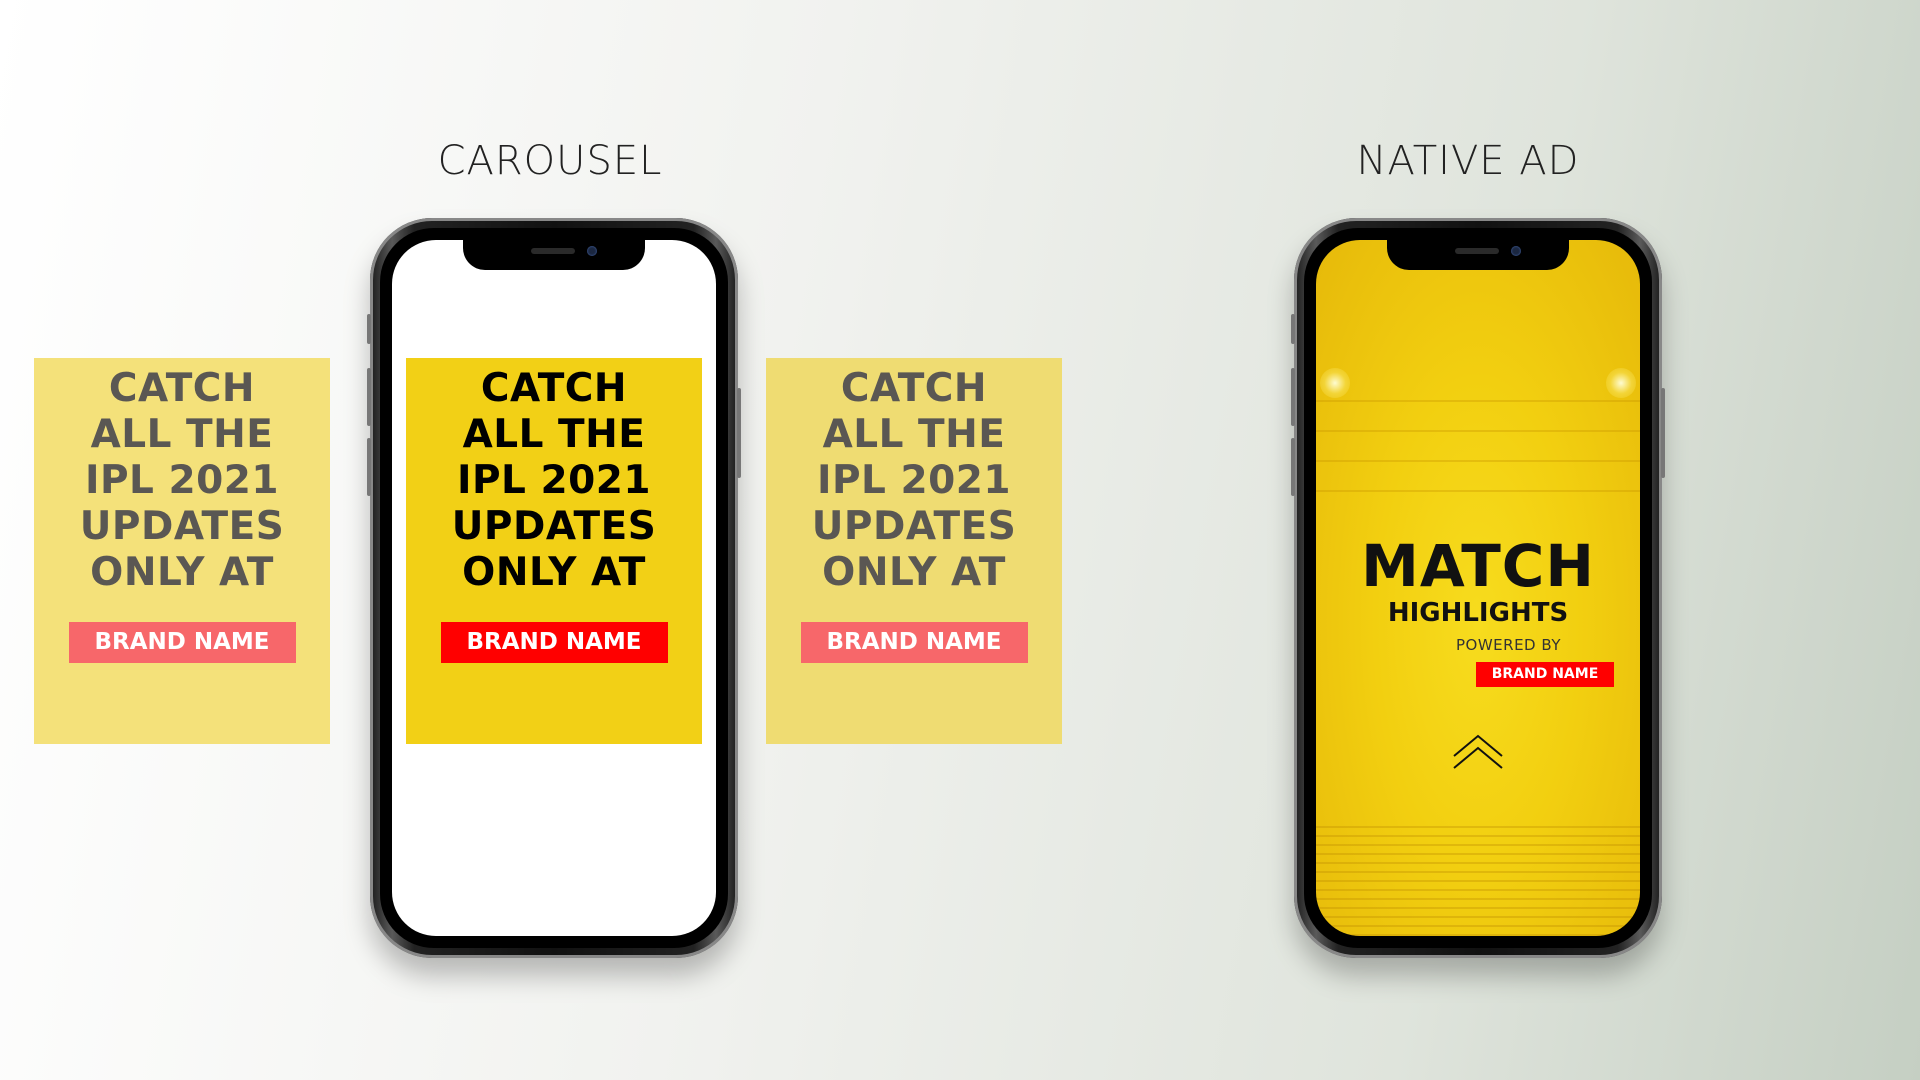 The height and width of the screenshot is (1080, 1920). What do you see at coordinates (1478, 752) in the screenshot?
I see `chevron-up-icon` at bounding box center [1478, 752].